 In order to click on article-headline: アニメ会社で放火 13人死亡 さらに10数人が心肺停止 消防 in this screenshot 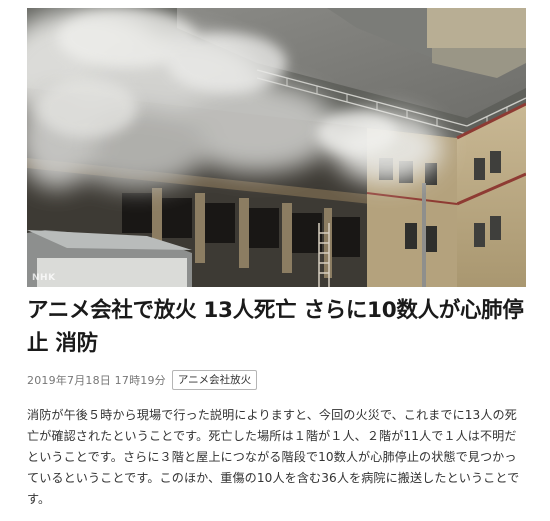, I will do `click(275, 327)`.